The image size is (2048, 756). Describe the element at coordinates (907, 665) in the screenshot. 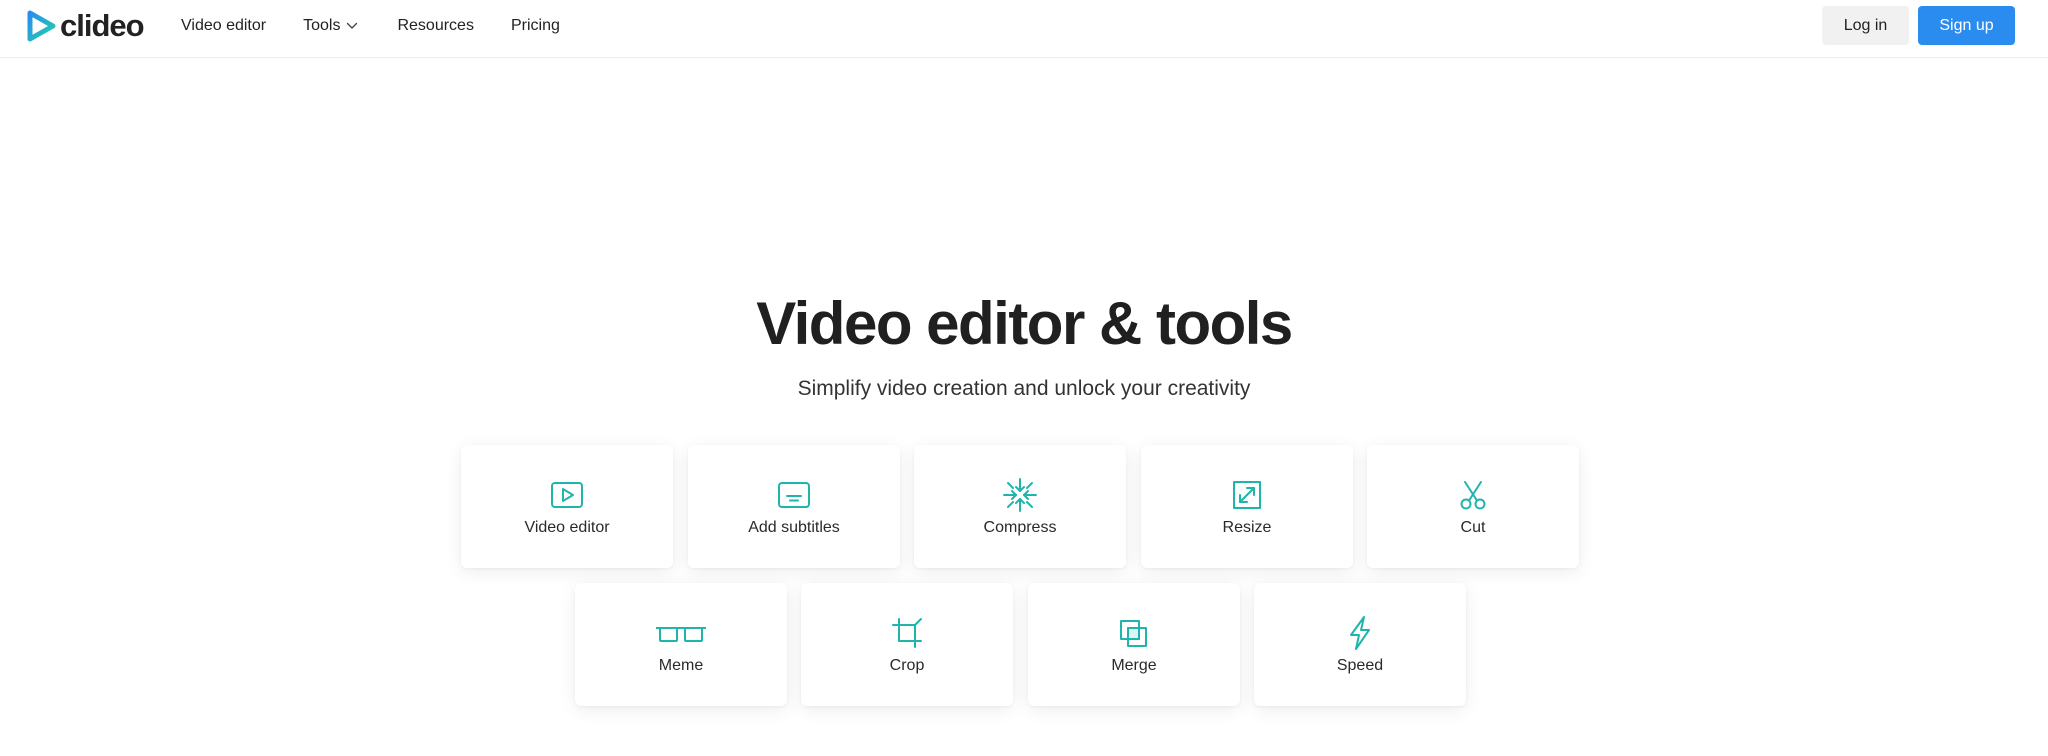

I see `tool-card-label: Crop` at that location.